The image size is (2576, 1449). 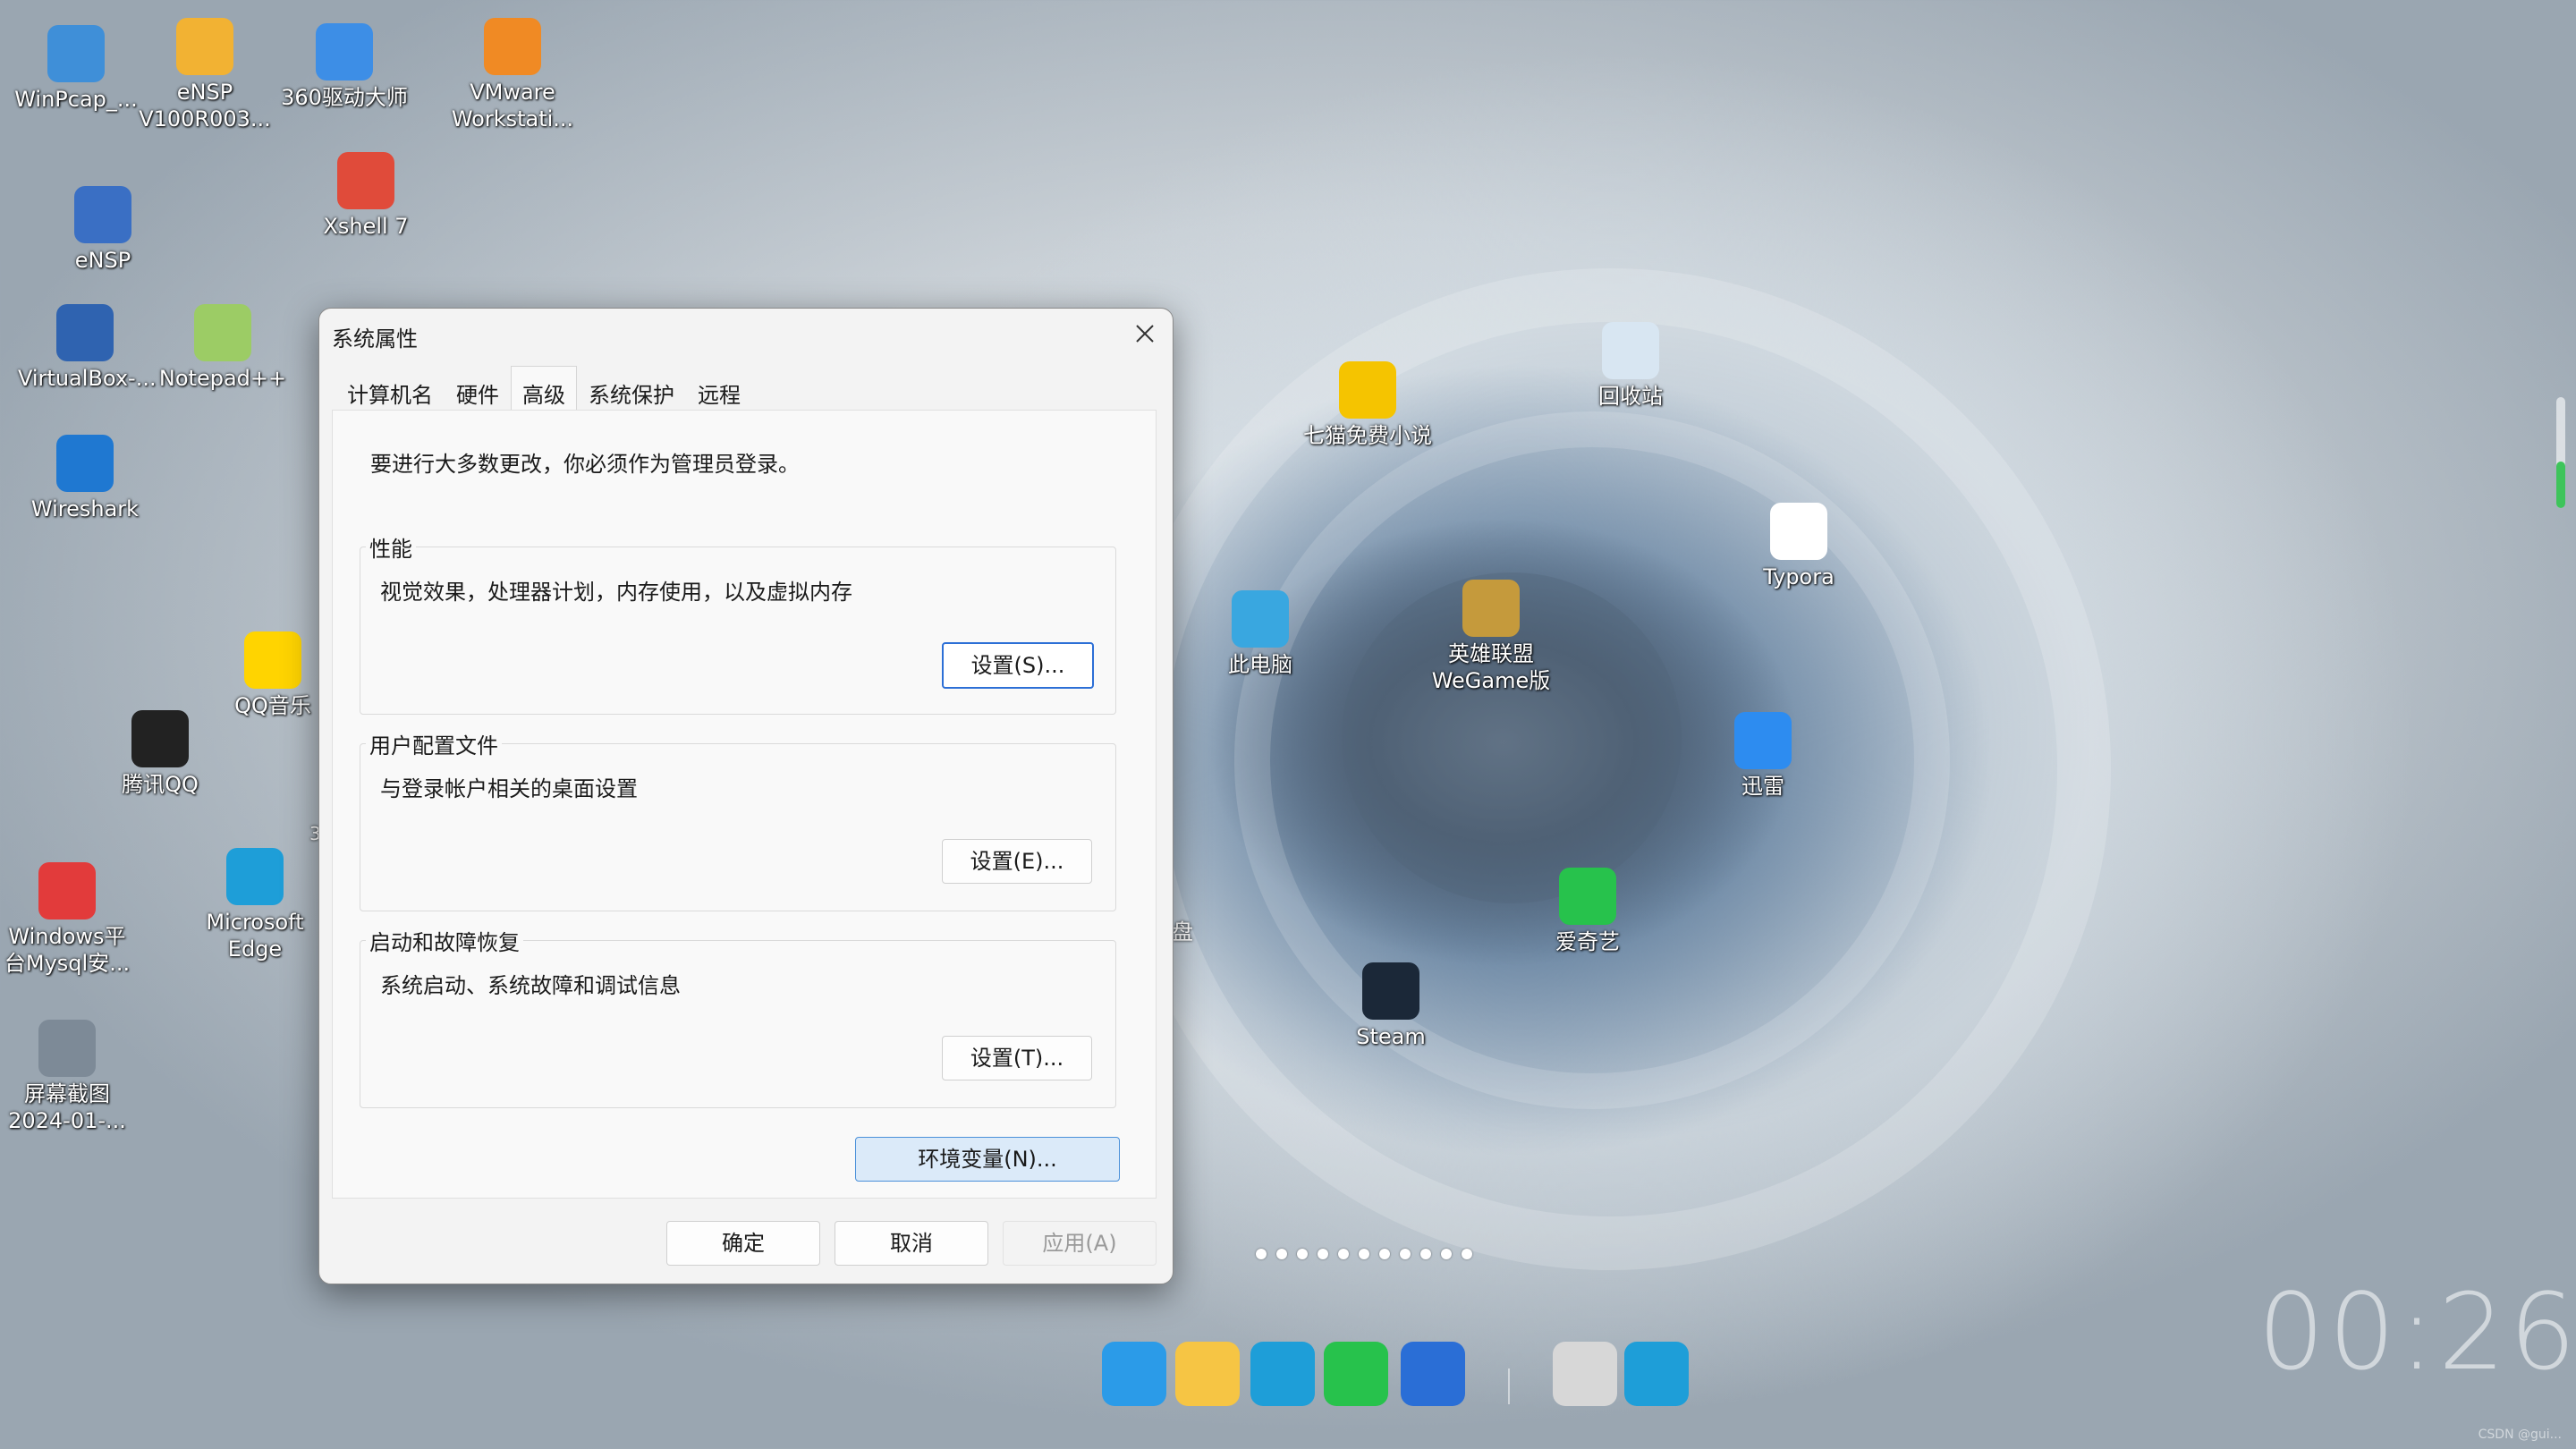 What do you see at coordinates (530, 985) in the screenshot?
I see `startup-recovery-desc: 系统启动、系统故障和调试信息` at bounding box center [530, 985].